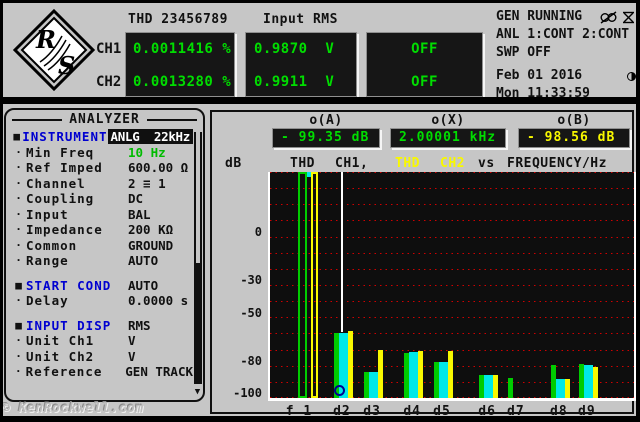 This screenshot has width=640, height=422. Describe the element at coordinates (158, 300) in the screenshot. I see `row-value: 0.0000 s` at that location.